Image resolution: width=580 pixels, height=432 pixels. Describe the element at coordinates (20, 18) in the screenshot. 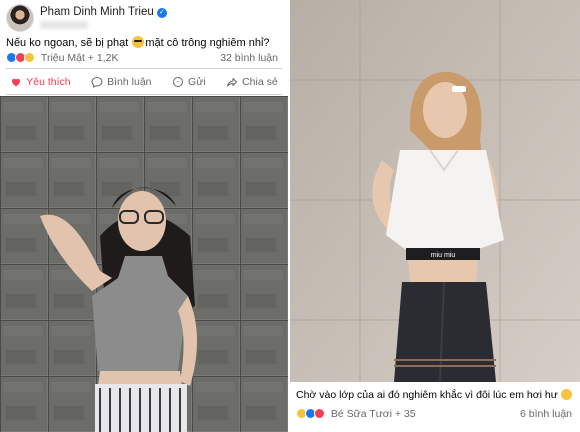

I see `avatar` at that location.